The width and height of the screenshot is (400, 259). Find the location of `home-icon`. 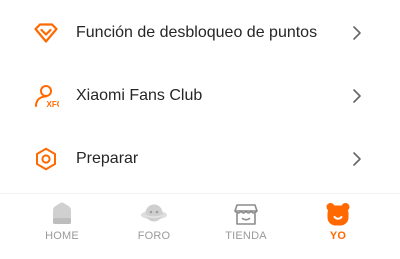

home-icon is located at coordinates (62, 214).